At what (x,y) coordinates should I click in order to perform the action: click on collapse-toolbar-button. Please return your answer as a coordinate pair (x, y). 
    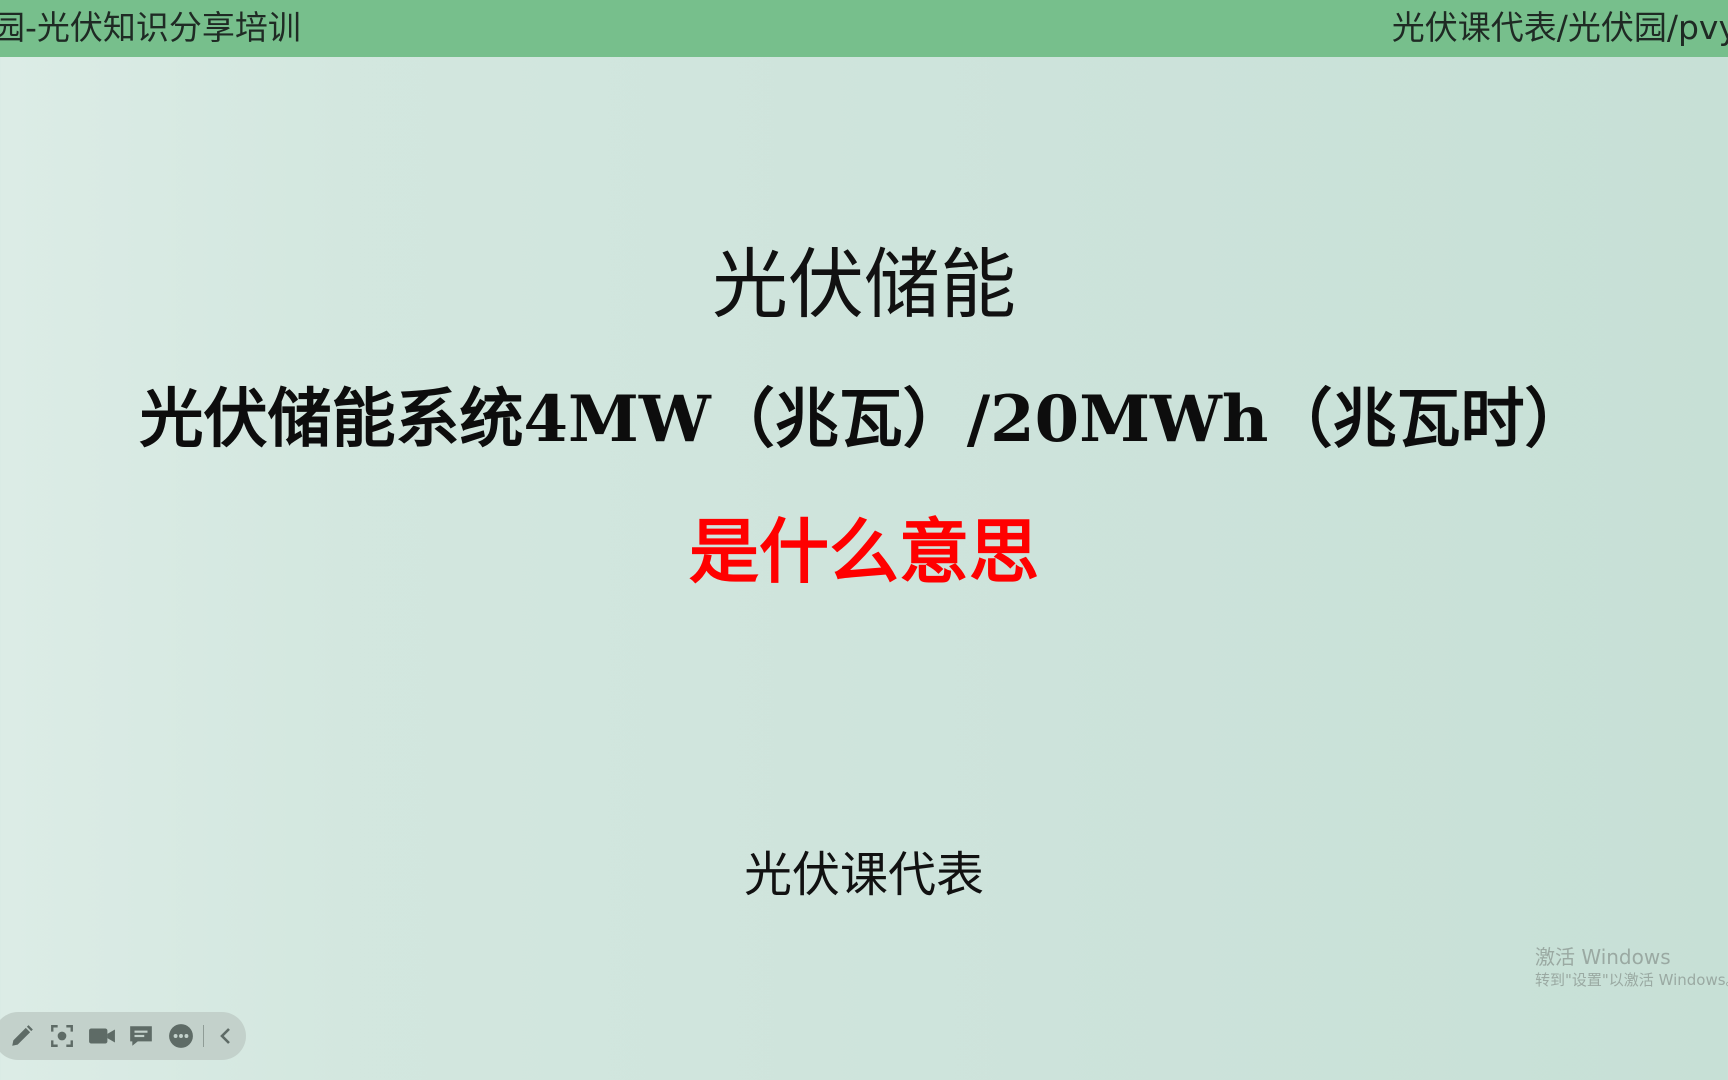
    Looking at the image, I should click on (226, 1036).